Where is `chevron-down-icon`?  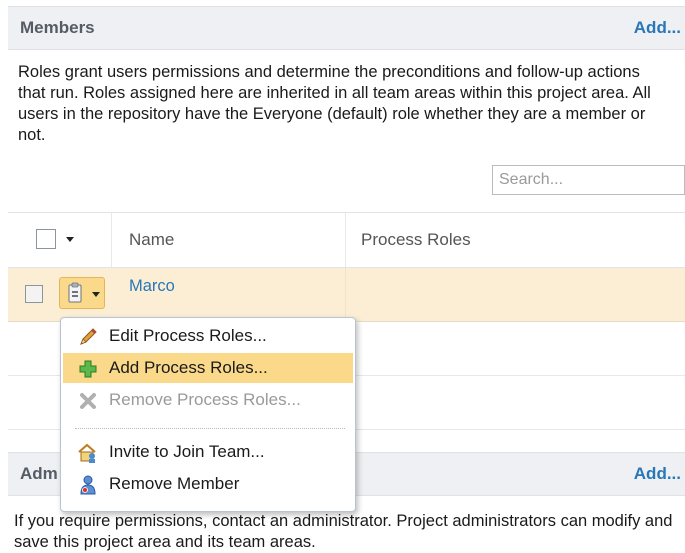
chevron-down-icon is located at coordinates (96, 294).